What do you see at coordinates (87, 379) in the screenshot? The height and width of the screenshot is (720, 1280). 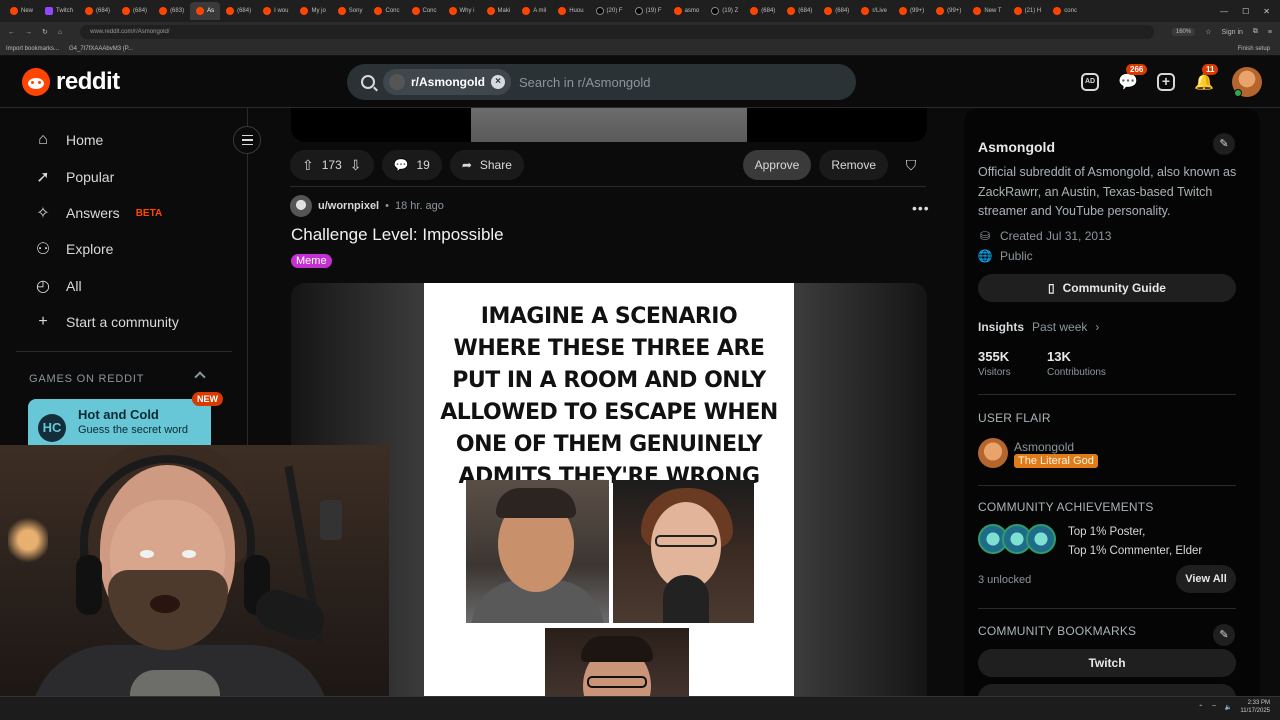 I see `games-section-title: GAMES ON REDDIT` at bounding box center [87, 379].